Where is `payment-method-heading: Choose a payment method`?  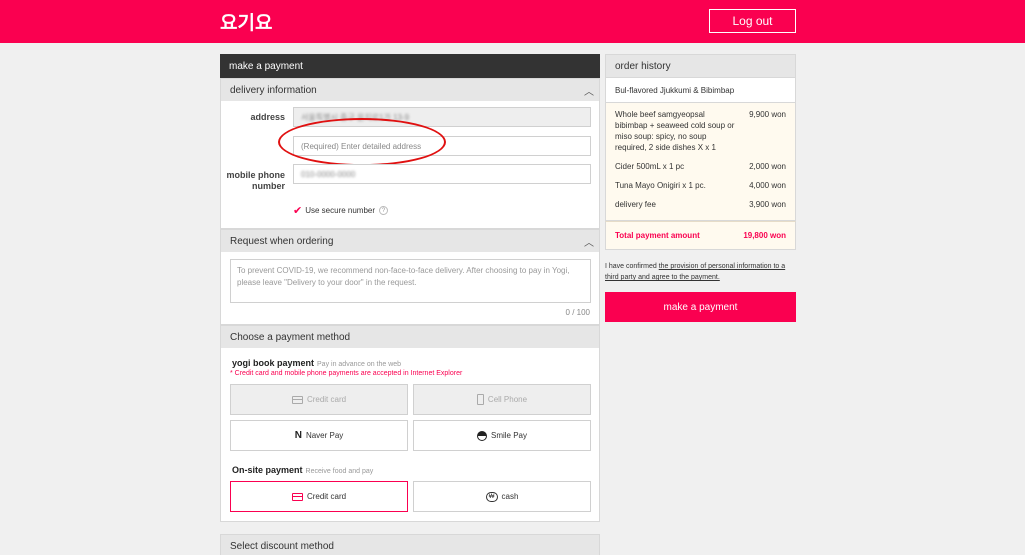 payment-method-heading: Choose a payment method is located at coordinates (290, 337).